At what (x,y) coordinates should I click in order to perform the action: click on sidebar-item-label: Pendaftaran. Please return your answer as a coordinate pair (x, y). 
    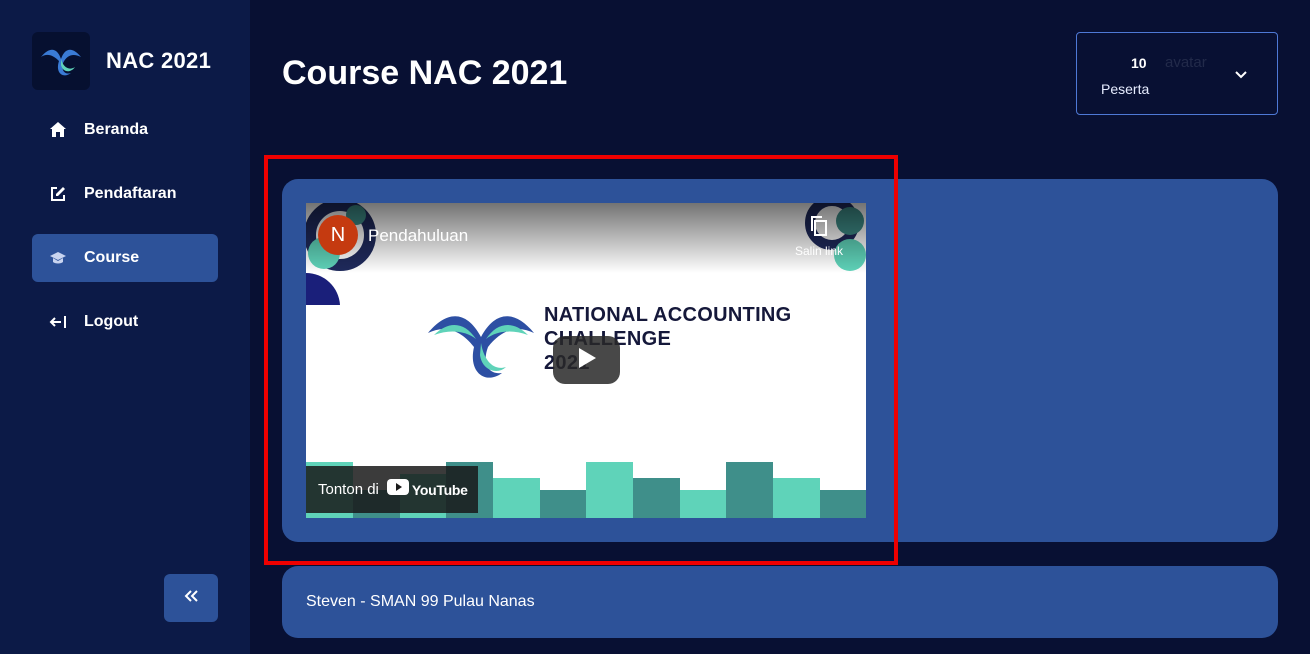
    Looking at the image, I should click on (130, 193).